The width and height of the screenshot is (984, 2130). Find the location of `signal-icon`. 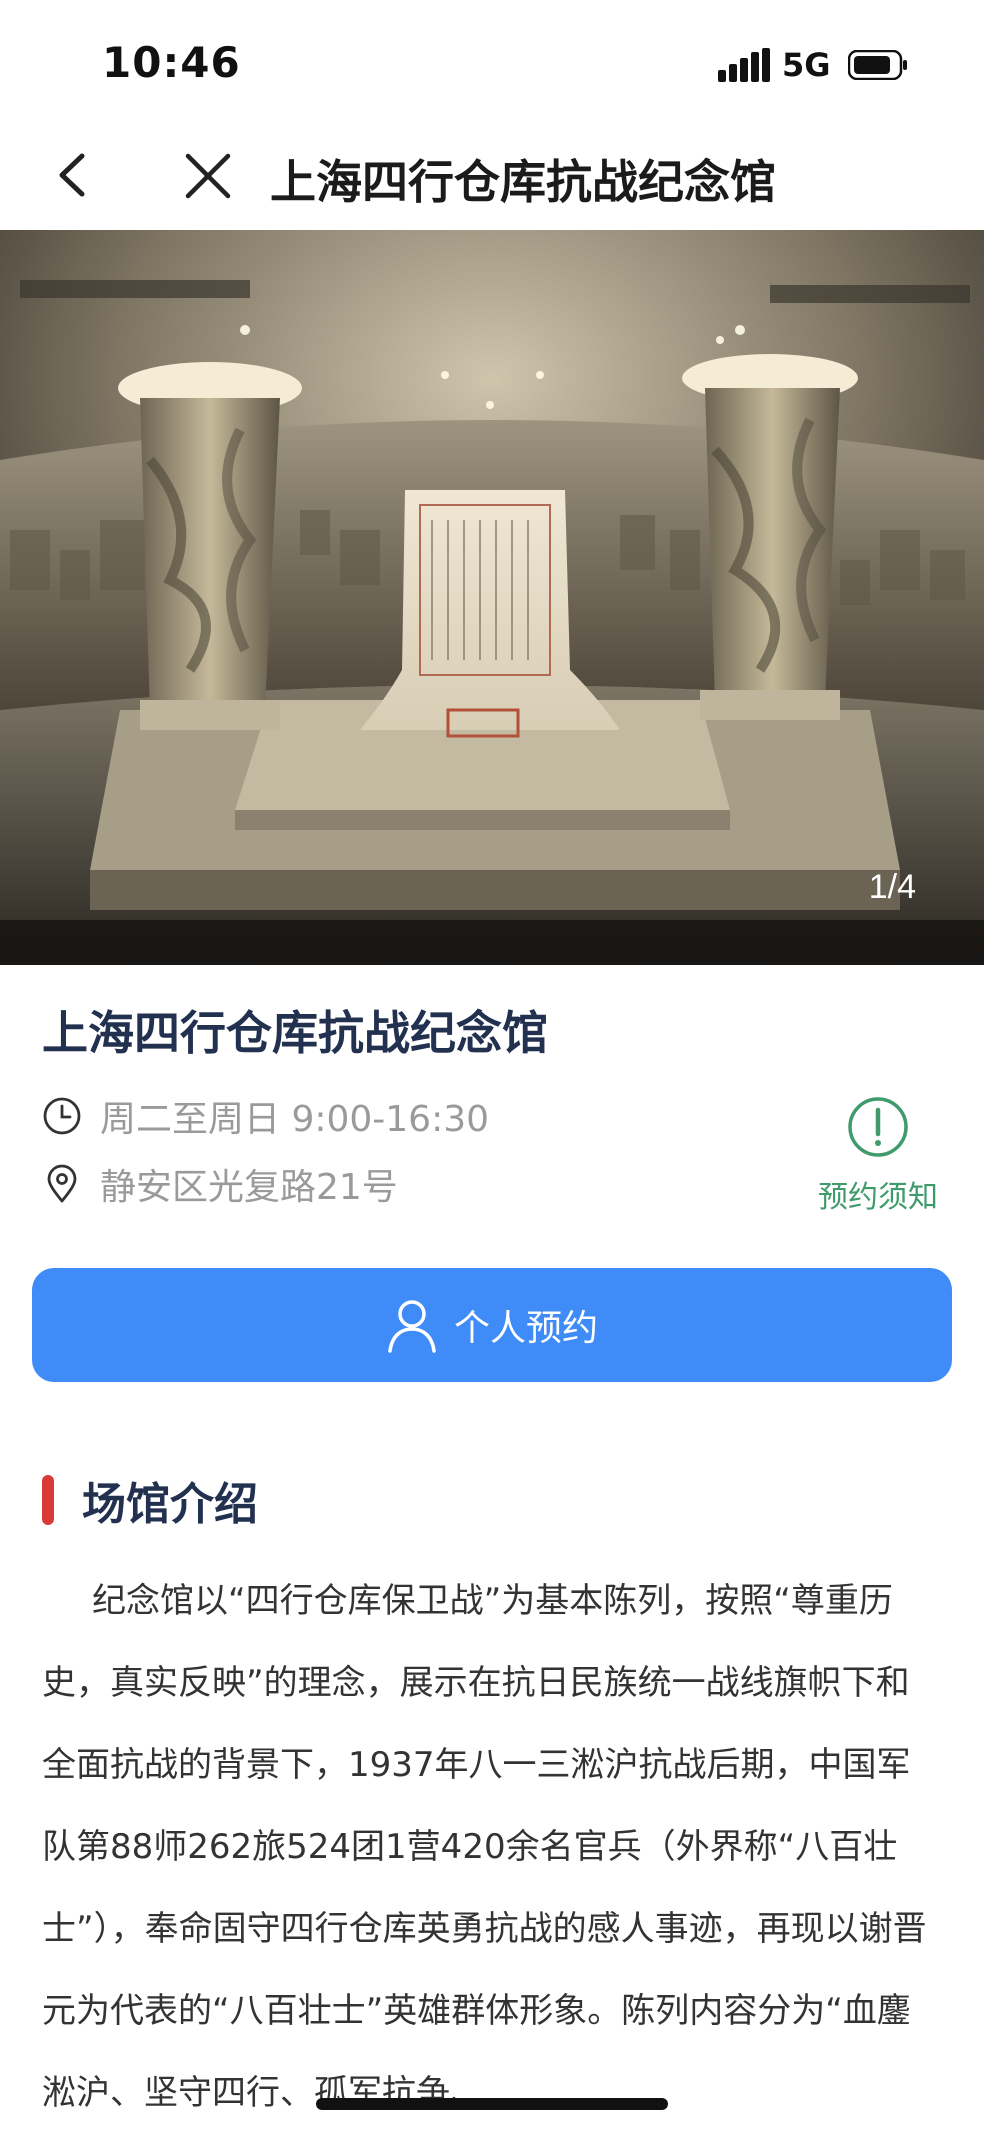

signal-icon is located at coordinates (744, 65).